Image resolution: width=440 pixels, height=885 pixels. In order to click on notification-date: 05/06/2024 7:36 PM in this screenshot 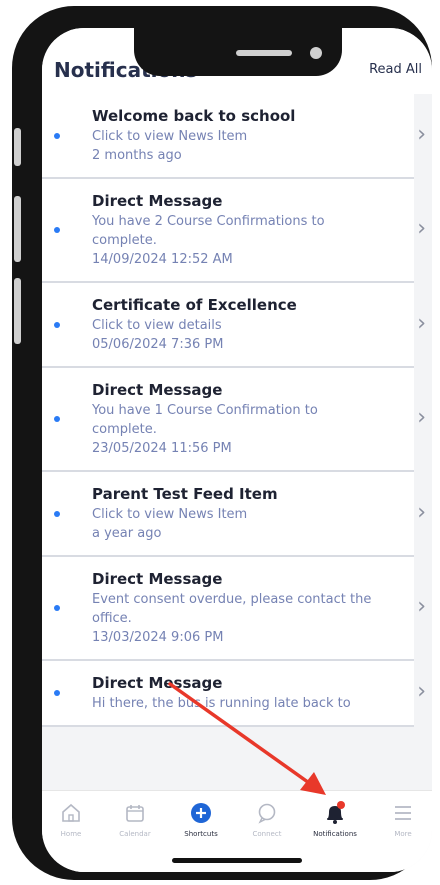, I will do `click(158, 344)`.